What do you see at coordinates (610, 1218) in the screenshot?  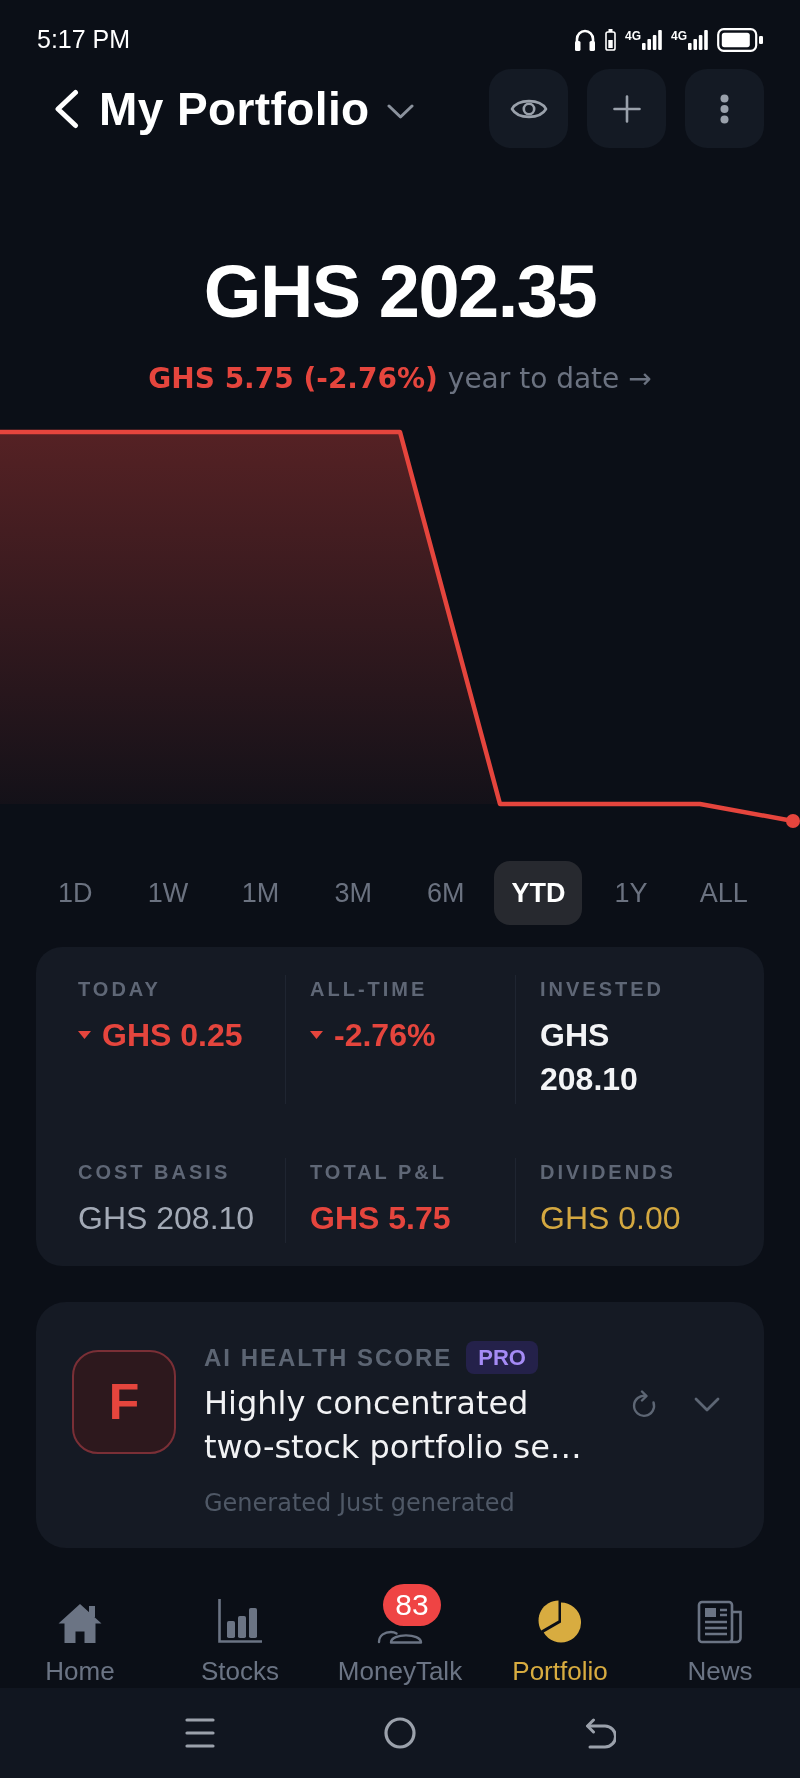 I see `stat-value: GHS 0.00` at bounding box center [610, 1218].